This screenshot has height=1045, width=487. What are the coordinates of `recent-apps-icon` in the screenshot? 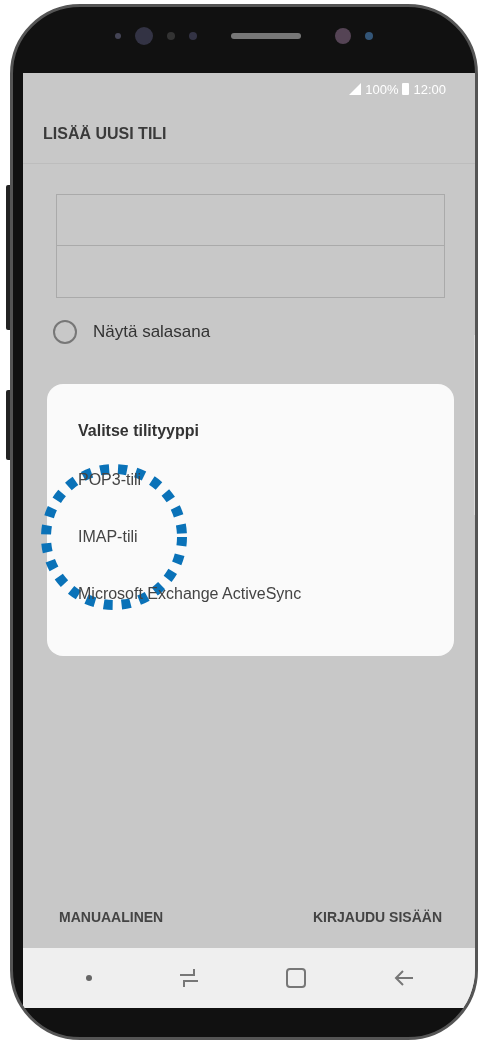 It's located at (188, 978).